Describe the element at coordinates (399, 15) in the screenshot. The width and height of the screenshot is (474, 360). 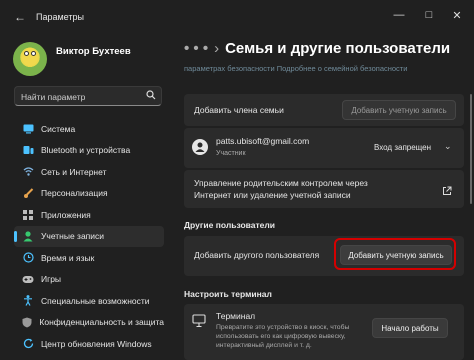
I see `minimize-button: —` at that location.